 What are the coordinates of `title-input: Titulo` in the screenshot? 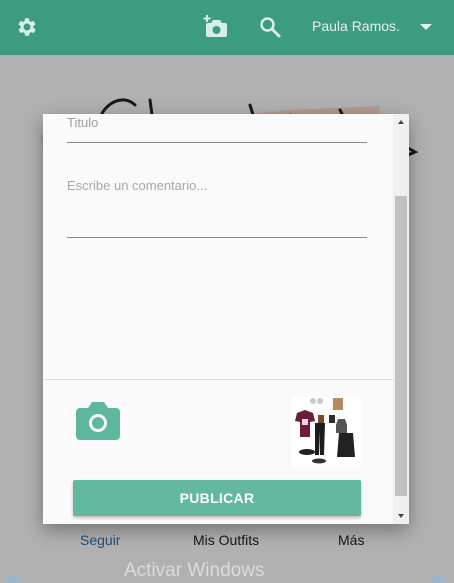 It's located at (217, 128).